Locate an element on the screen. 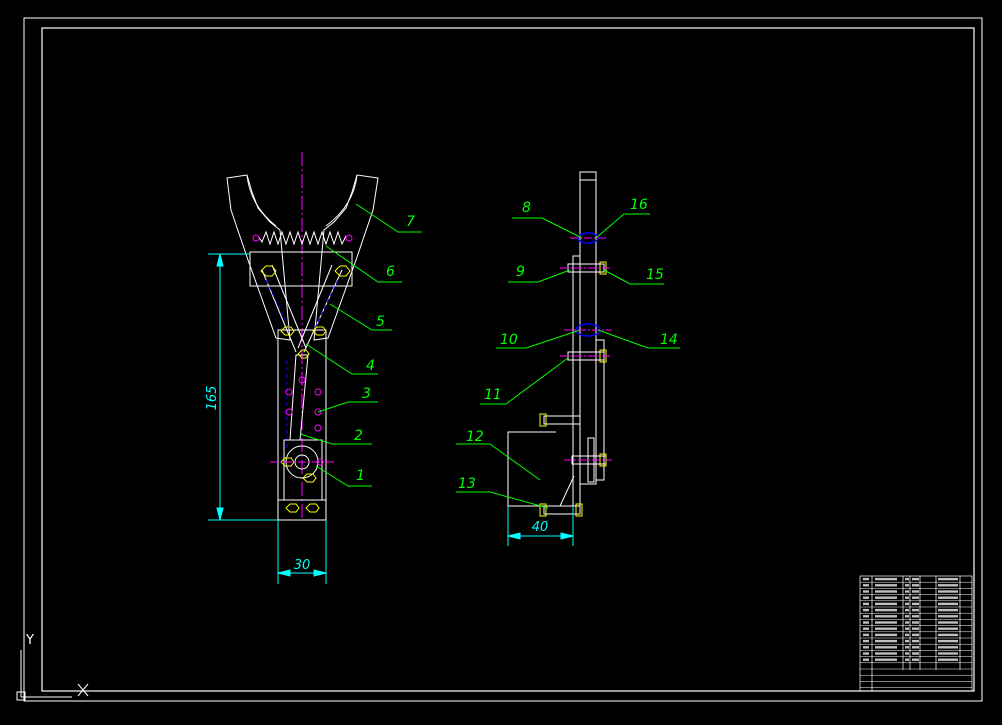  dim-40-arrow-right is located at coordinates (567, 536).